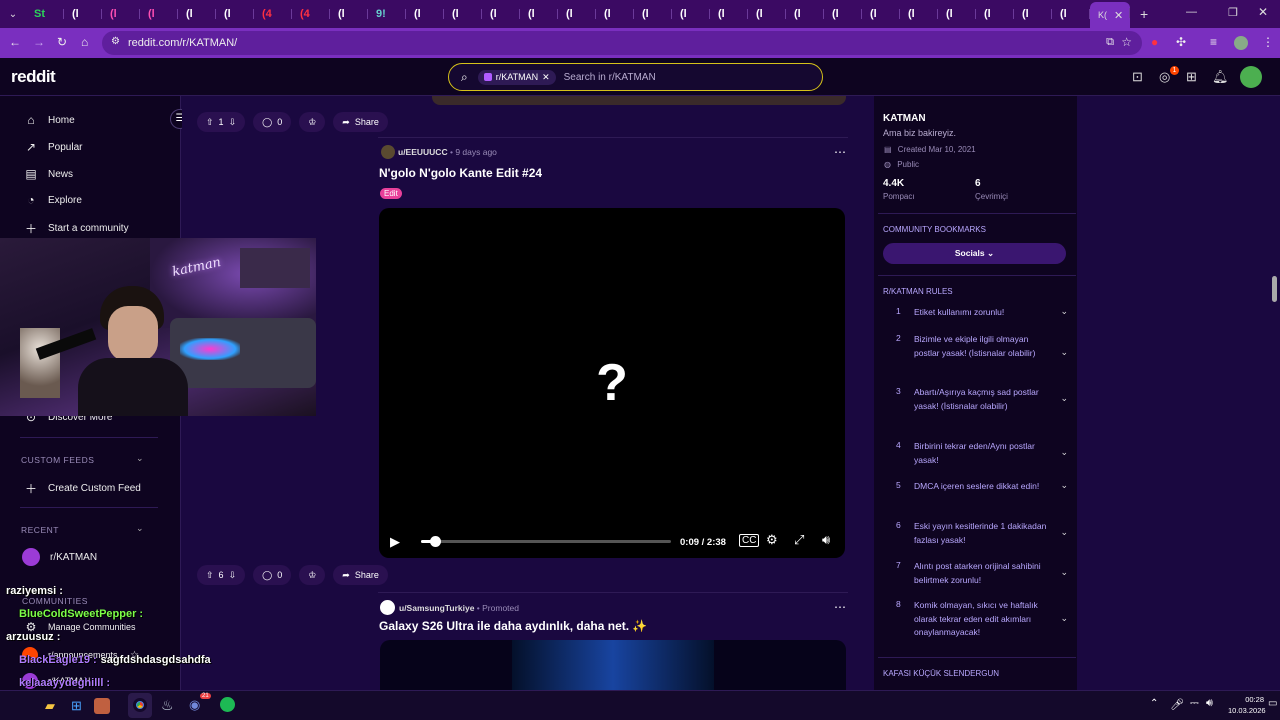  I want to click on avatar-app-icon, so click(102, 706).